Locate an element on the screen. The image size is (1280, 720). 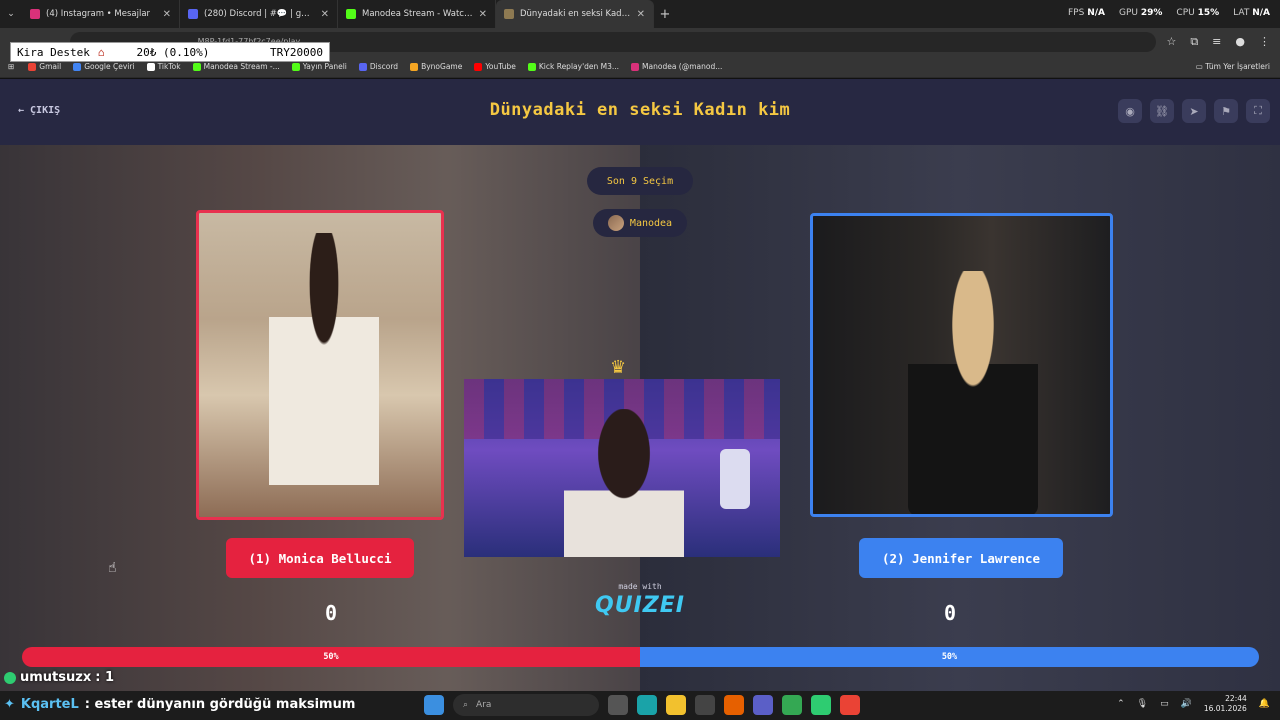
send-icon: ➤ is located at coordinates (1194, 111).